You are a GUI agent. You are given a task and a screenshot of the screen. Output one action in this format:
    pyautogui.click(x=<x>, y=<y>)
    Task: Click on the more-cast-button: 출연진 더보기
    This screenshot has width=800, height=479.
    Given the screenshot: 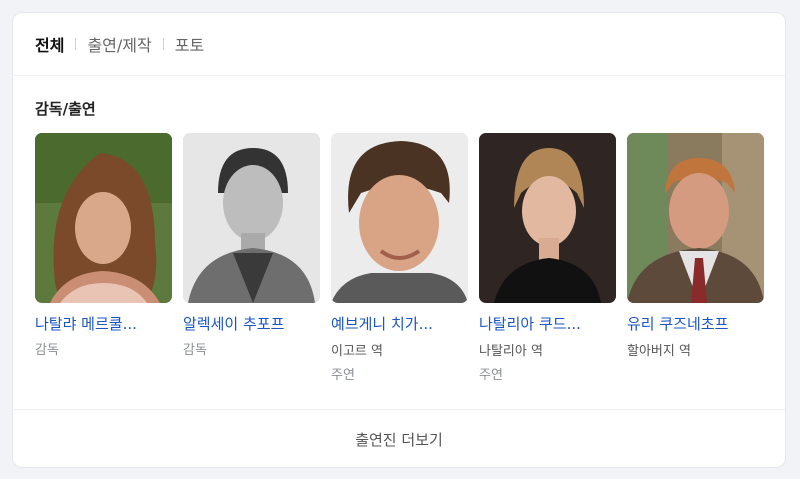 What is the action you would take?
    pyautogui.click(x=399, y=438)
    